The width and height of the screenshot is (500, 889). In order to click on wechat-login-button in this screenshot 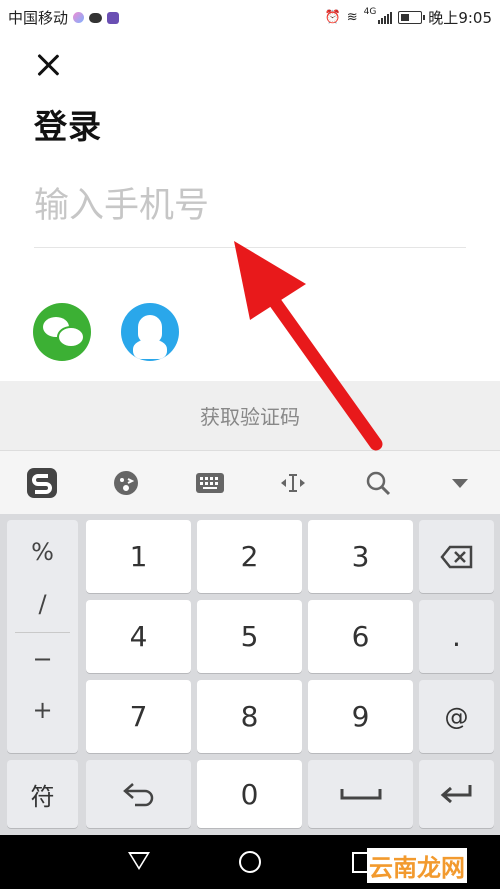, I will do `click(62, 332)`.